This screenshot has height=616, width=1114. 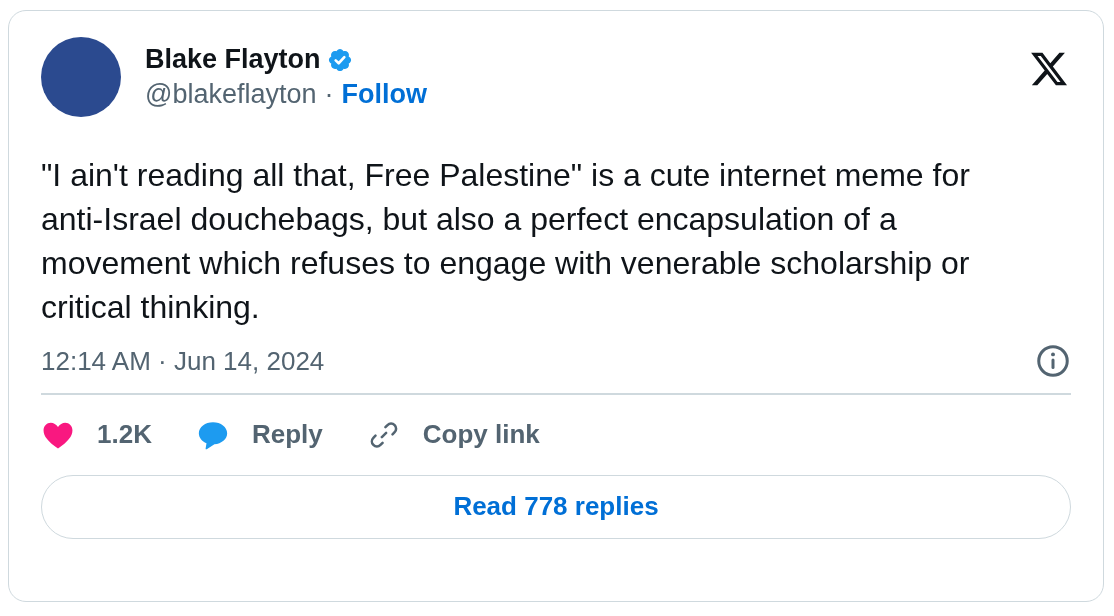 I want to click on like-button: 1.2K, so click(x=96, y=434).